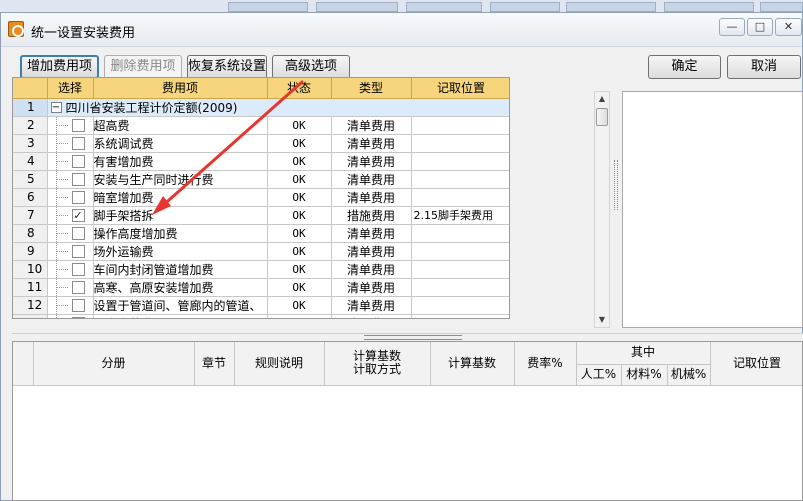 This screenshot has width=803, height=501. What do you see at coordinates (760, 27) in the screenshot?
I see `maximize-button: □` at bounding box center [760, 27].